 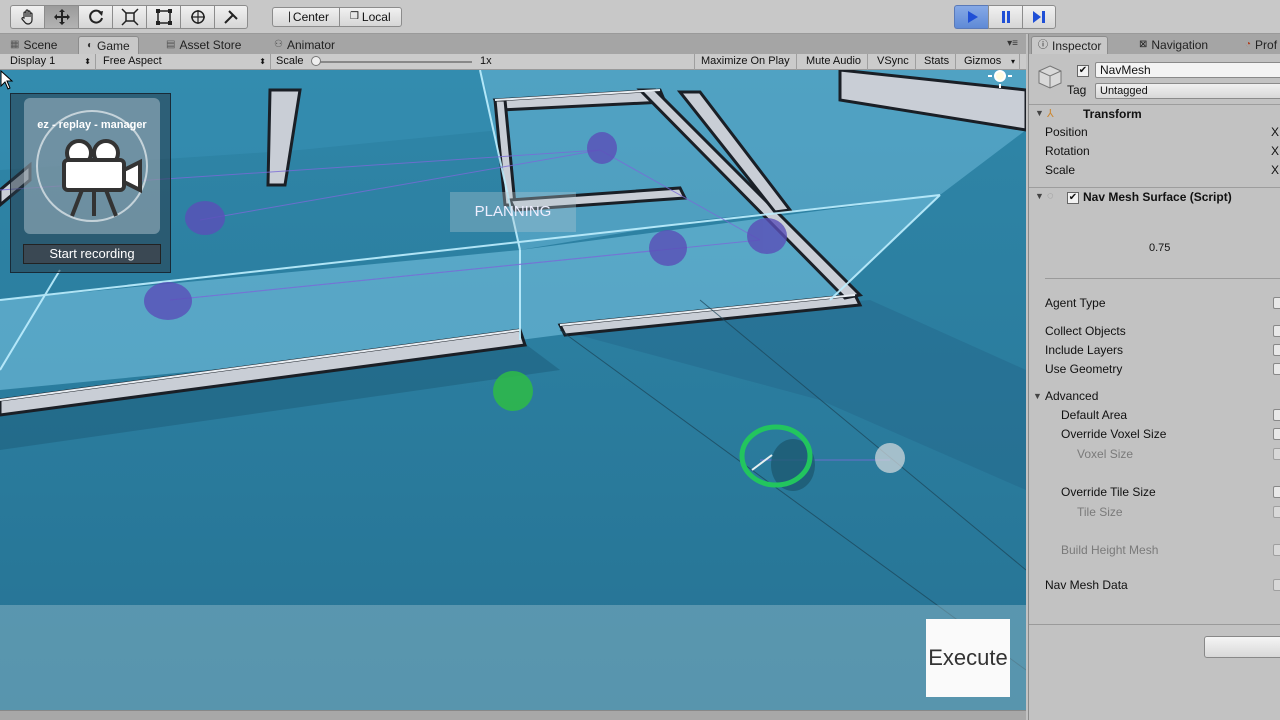 I want to click on gizmos-dropdown: Gizmos ▾, so click(x=989, y=62).